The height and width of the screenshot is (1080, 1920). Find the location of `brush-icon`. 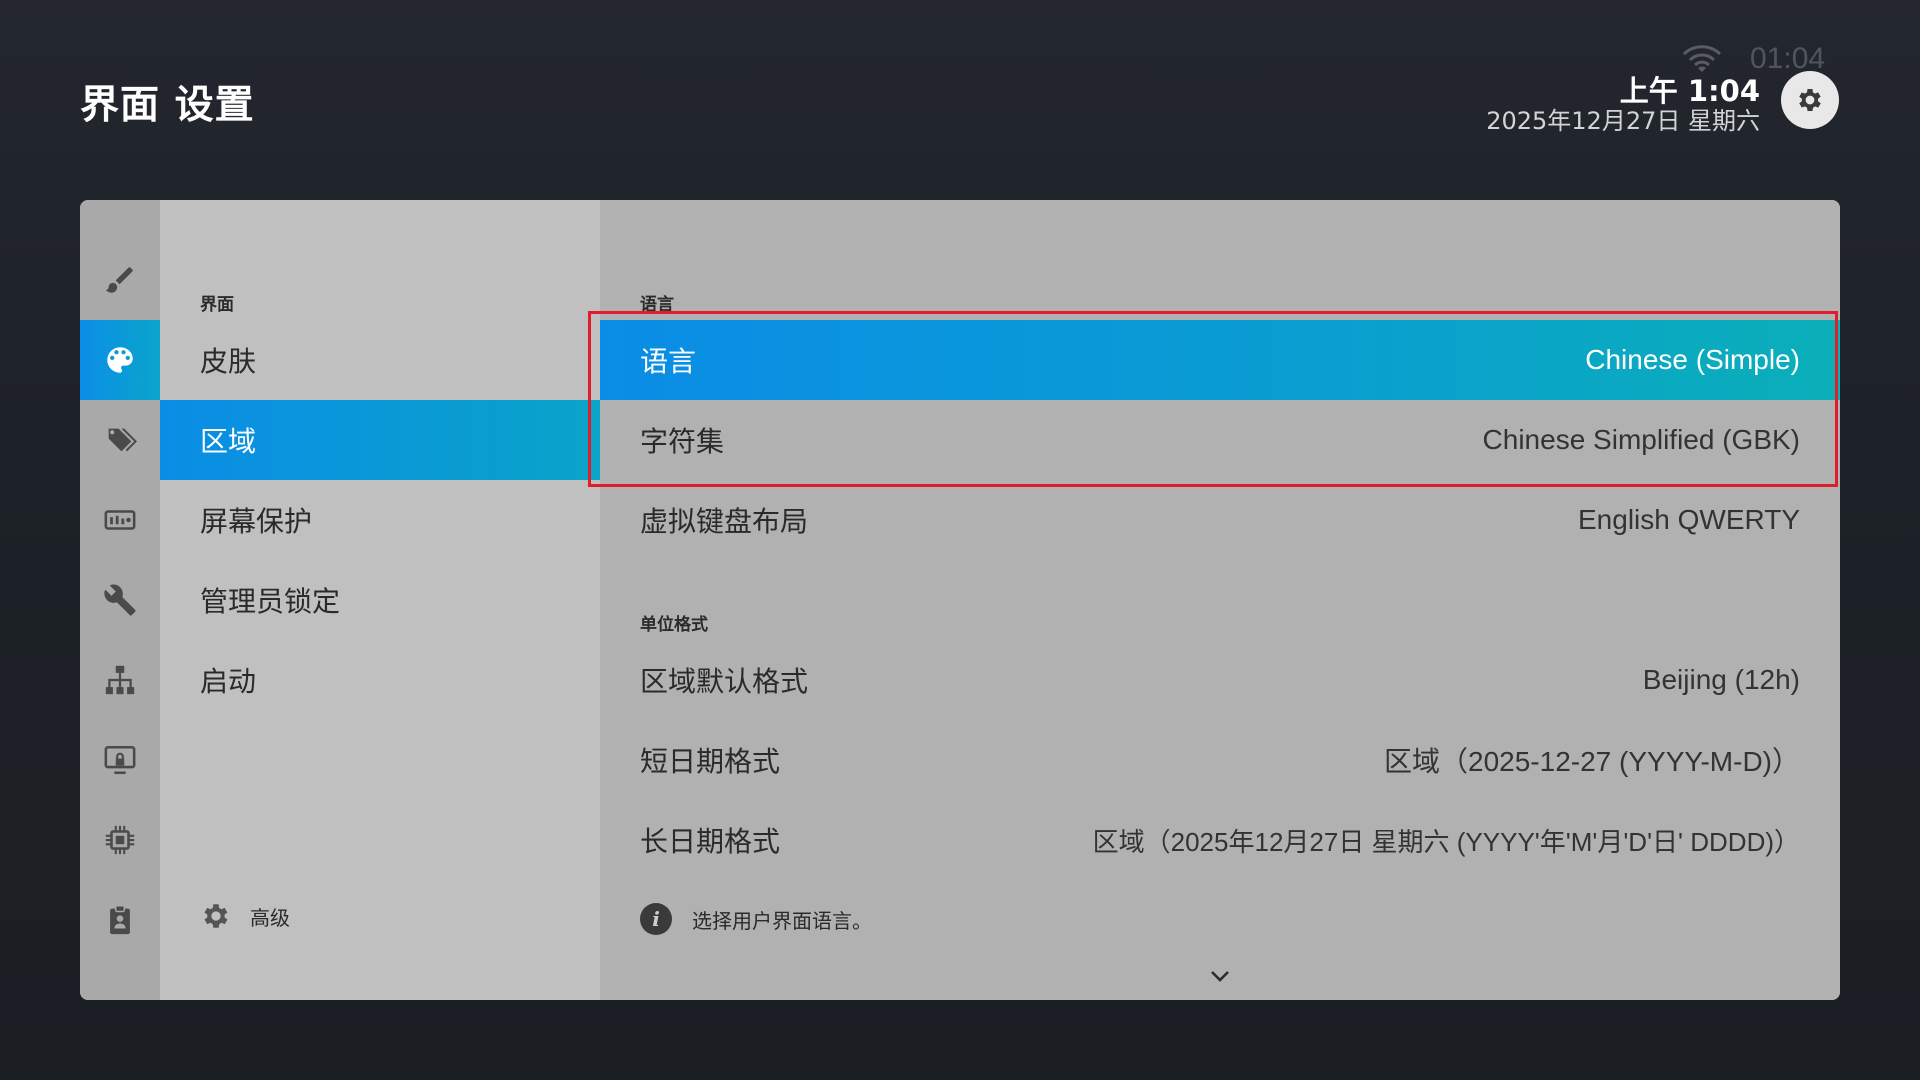

brush-icon is located at coordinates (119, 280).